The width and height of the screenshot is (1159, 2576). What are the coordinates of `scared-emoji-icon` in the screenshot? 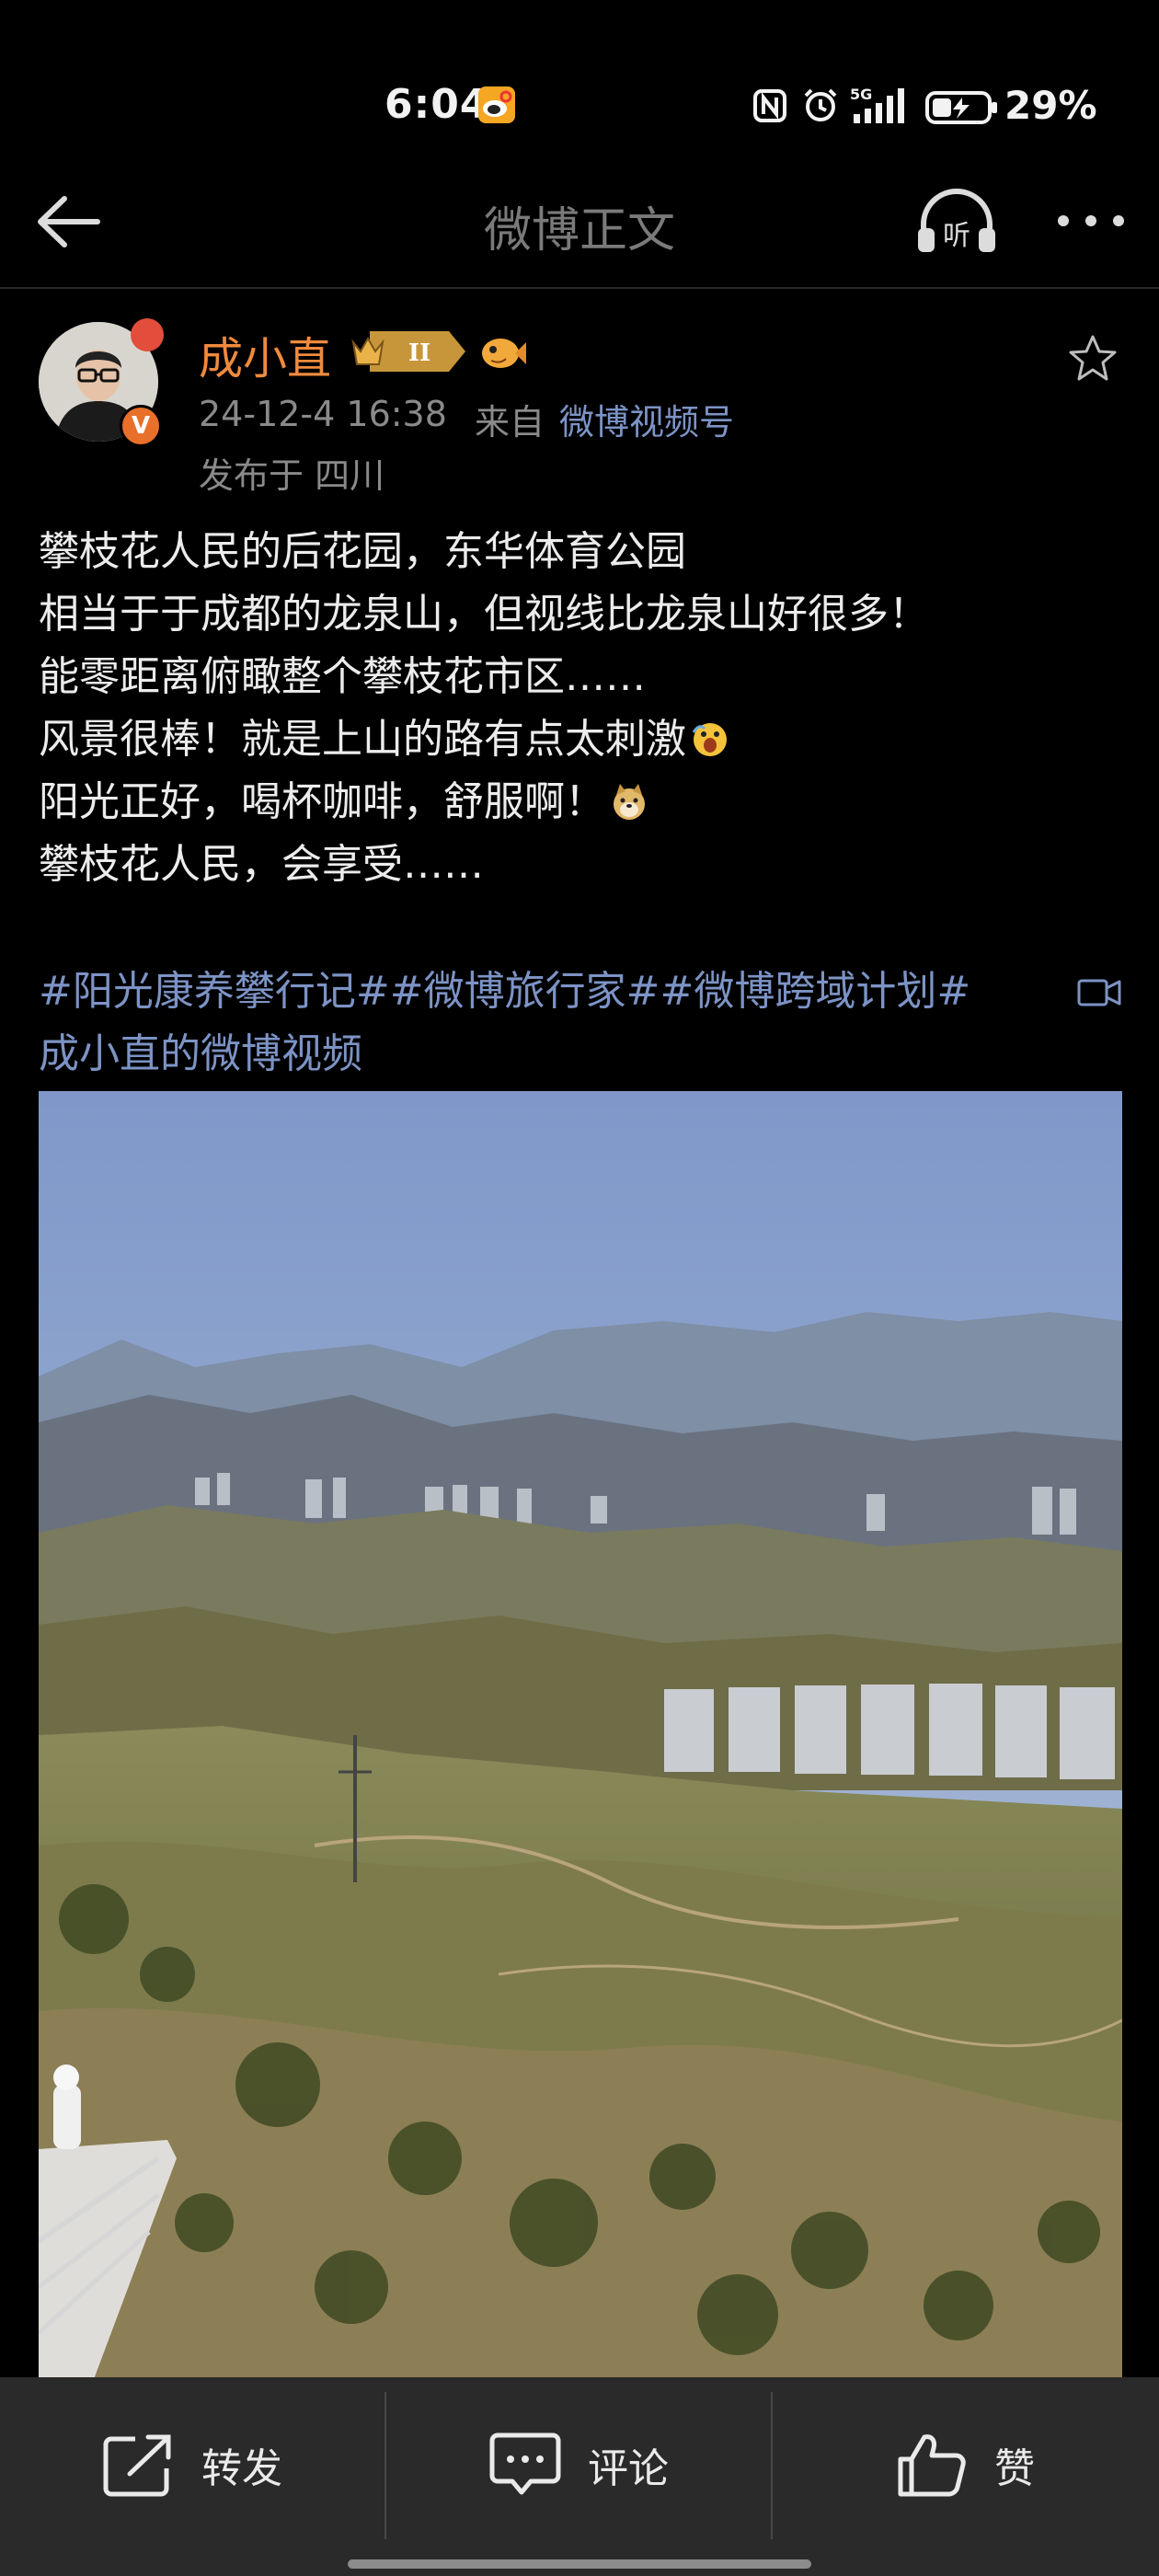 It's located at (709, 739).